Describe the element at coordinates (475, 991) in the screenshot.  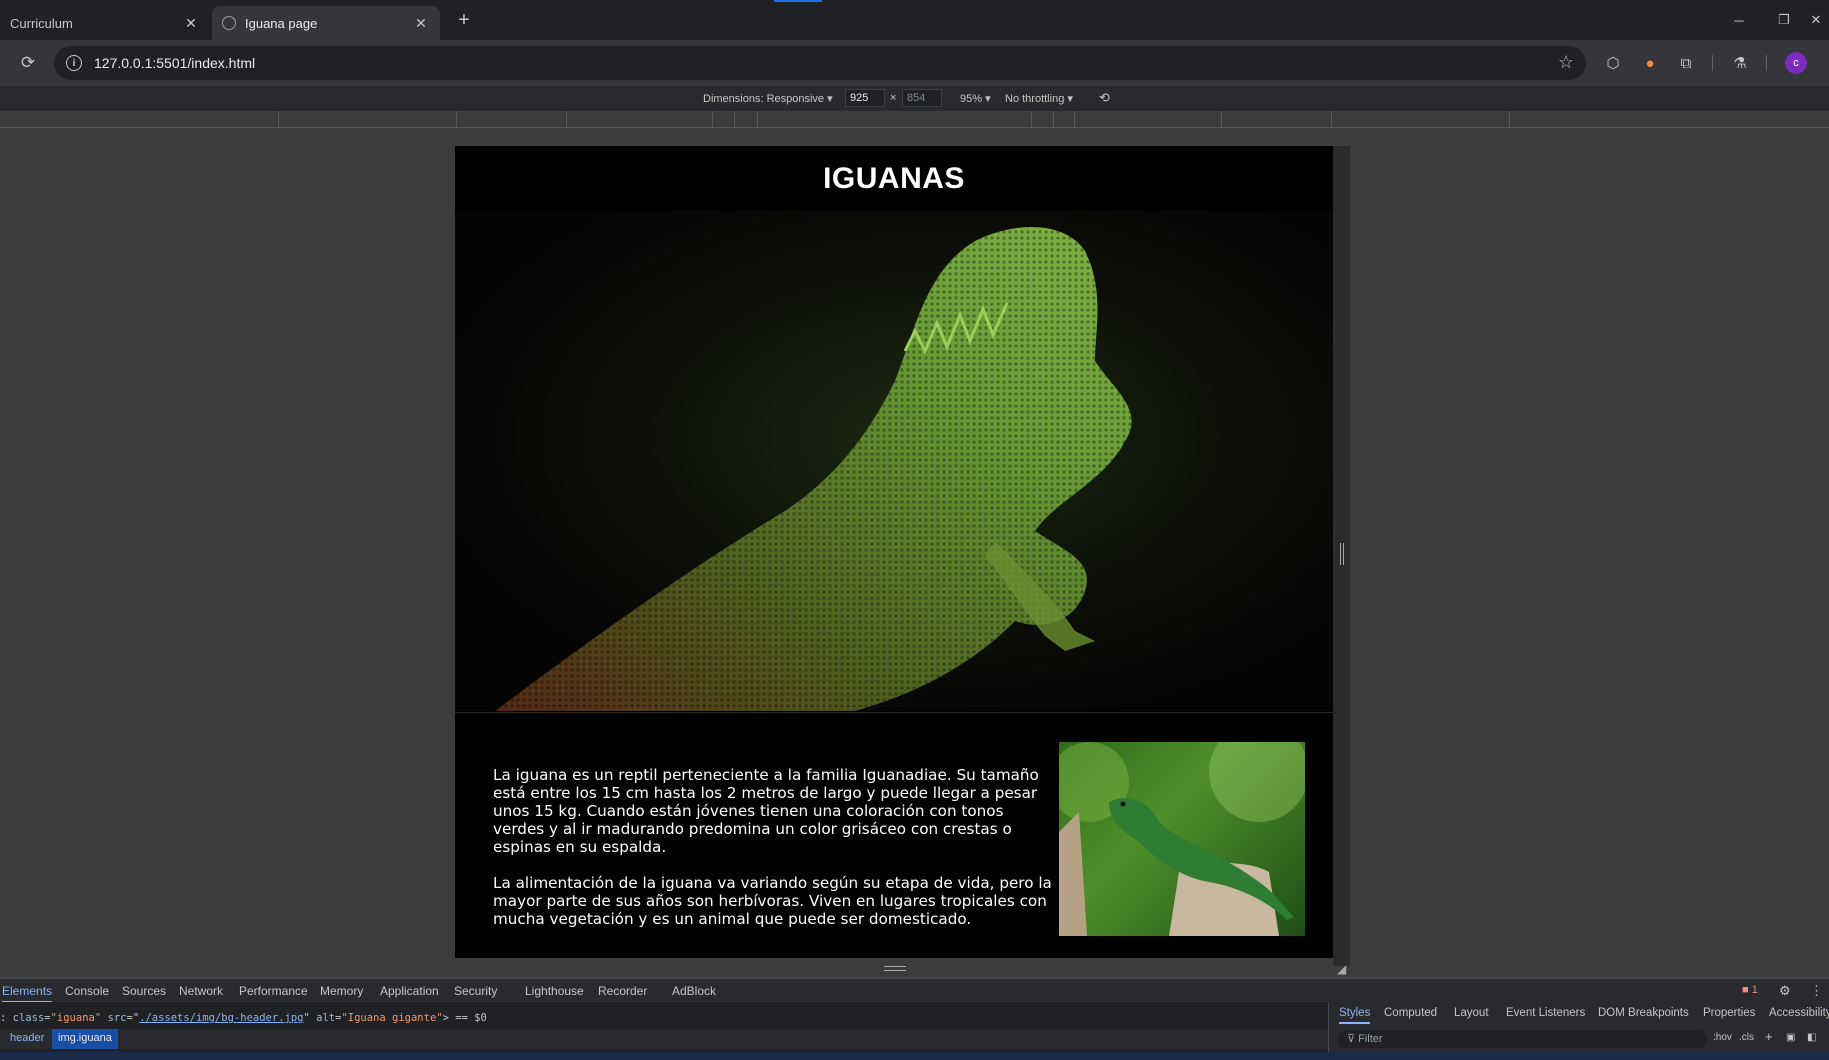
I see `tab-security: Security` at that location.